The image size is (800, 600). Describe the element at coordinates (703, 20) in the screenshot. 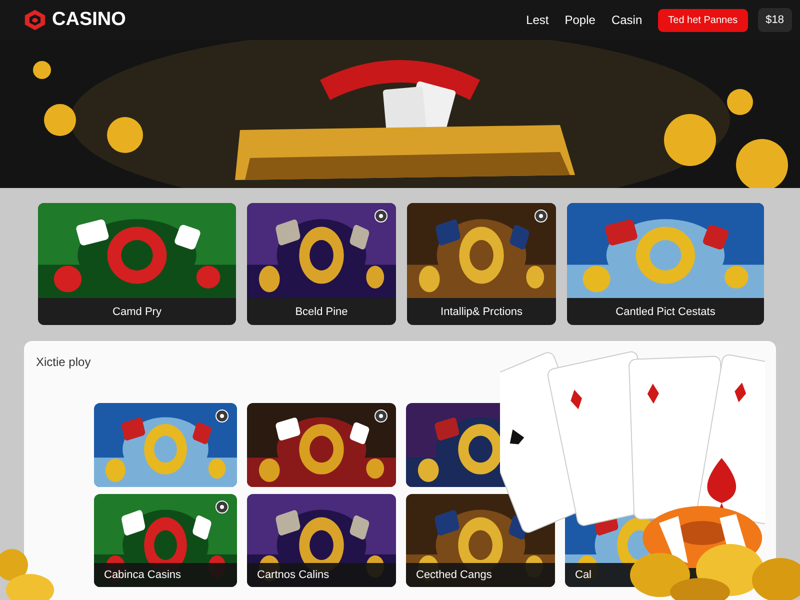

I see `cta-button: Ted het Pannes` at that location.